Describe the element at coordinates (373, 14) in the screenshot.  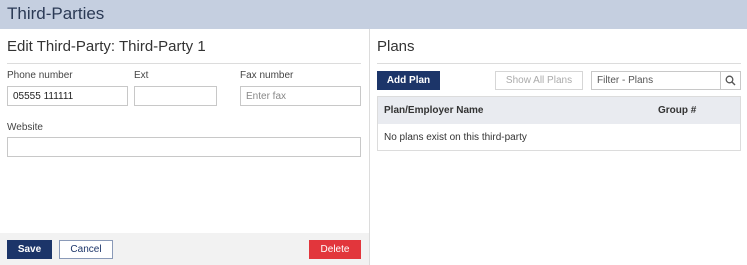
I see `page-header: Third-Parties` at that location.